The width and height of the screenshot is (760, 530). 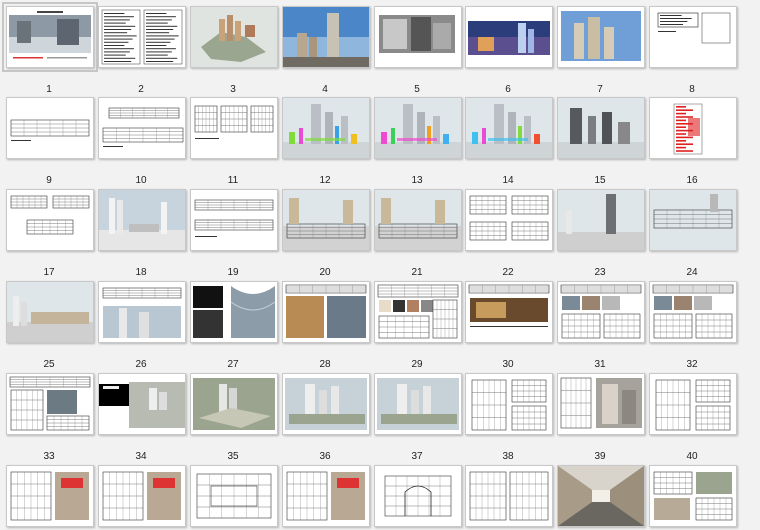 I want to click on slide-number: 13, so click(x=417, y=180).